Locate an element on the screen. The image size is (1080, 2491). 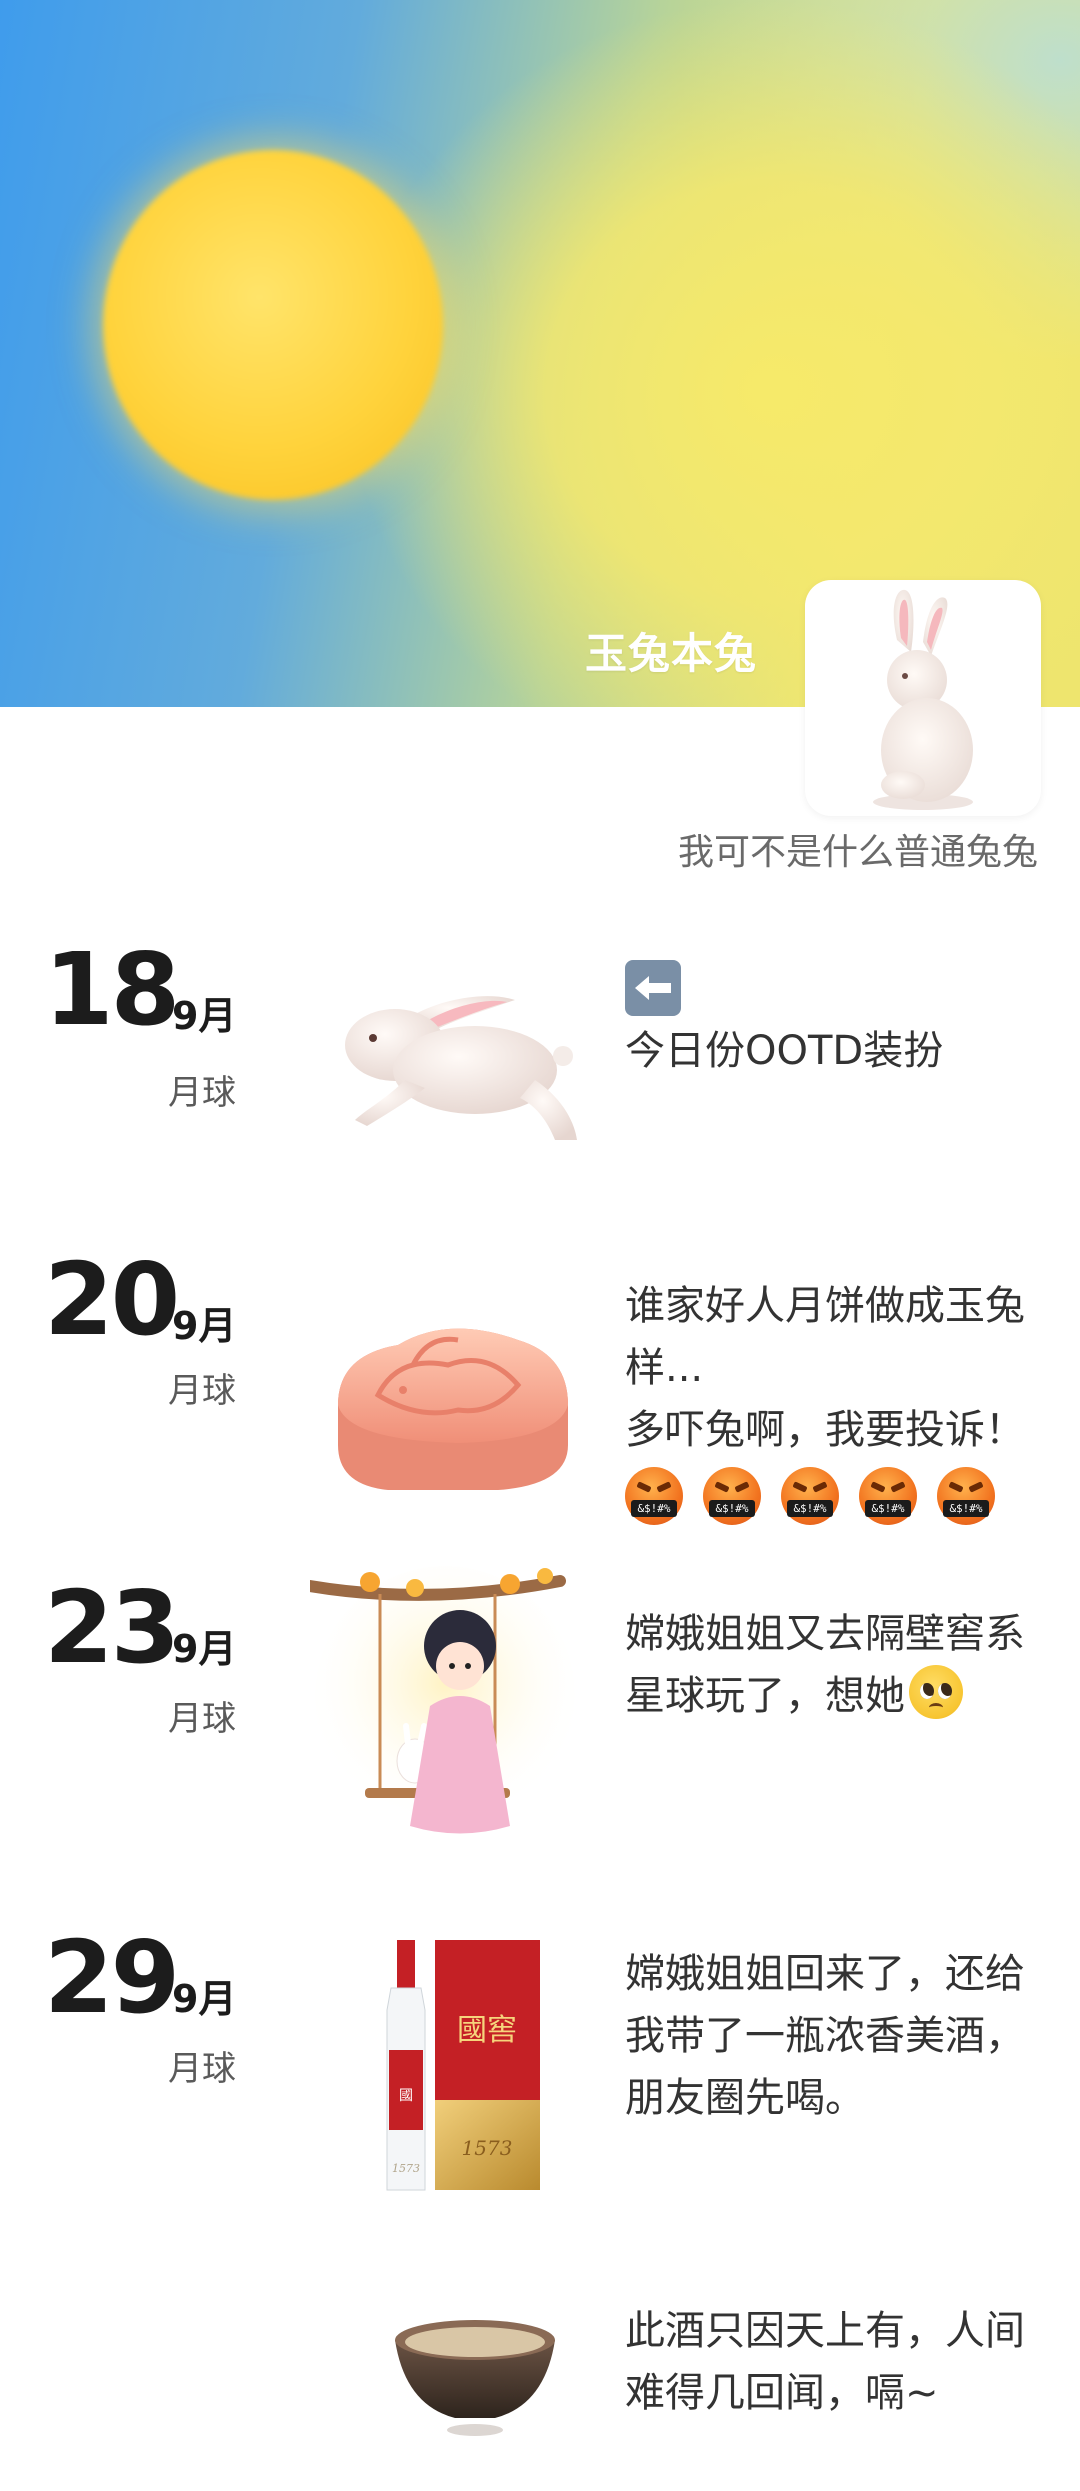
signature: 我可不是什么普通兔兔 is located at coordinates (857, 852).